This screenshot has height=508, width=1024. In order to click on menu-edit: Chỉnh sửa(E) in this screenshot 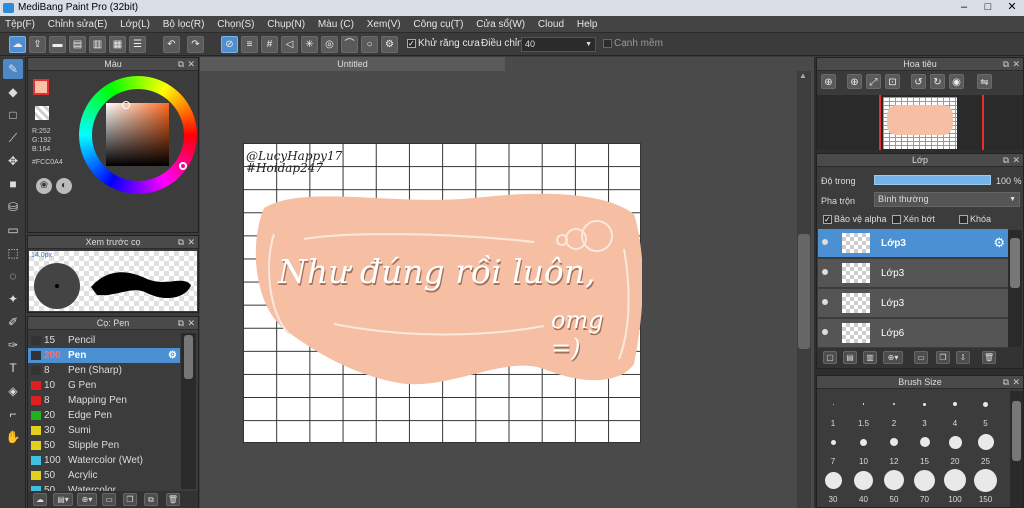, I will do `click(78, 24)`.